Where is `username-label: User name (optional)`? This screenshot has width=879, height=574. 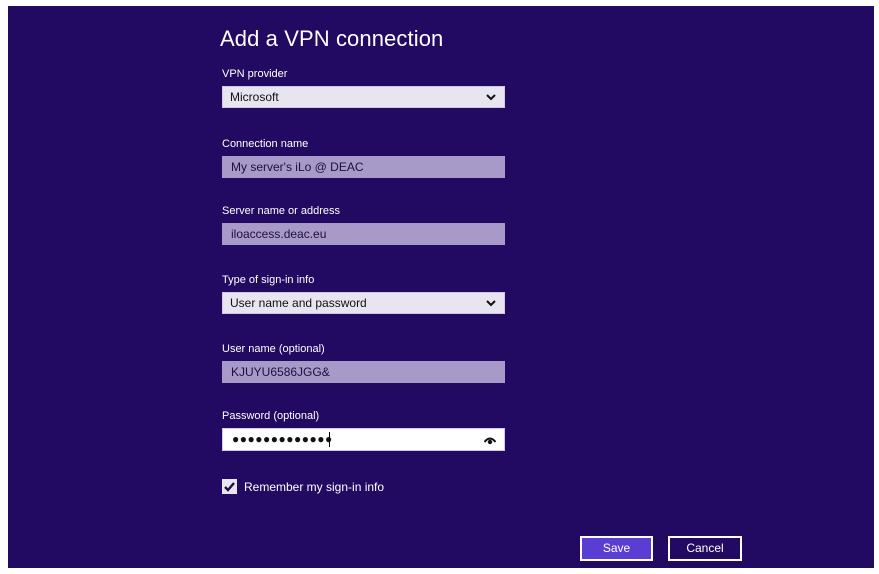
username-label: User name (optional) is located at coordinates (273, 349).